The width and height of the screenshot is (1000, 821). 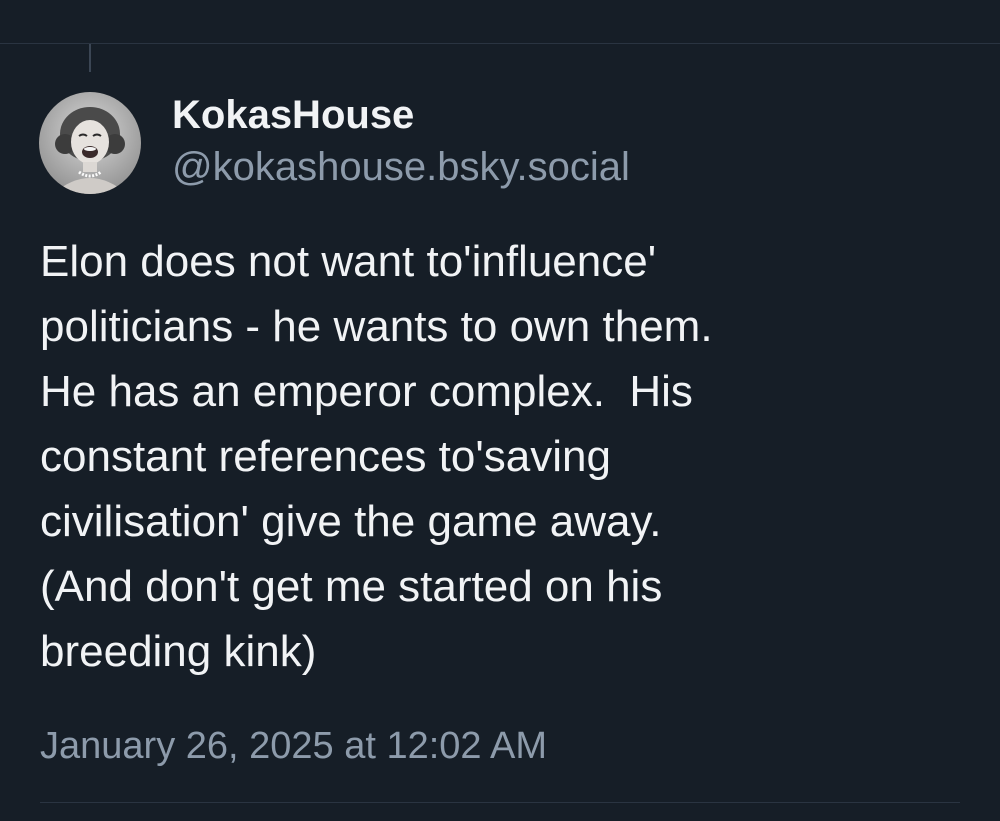 I want to click on avatar, so click(x=90, y=143).